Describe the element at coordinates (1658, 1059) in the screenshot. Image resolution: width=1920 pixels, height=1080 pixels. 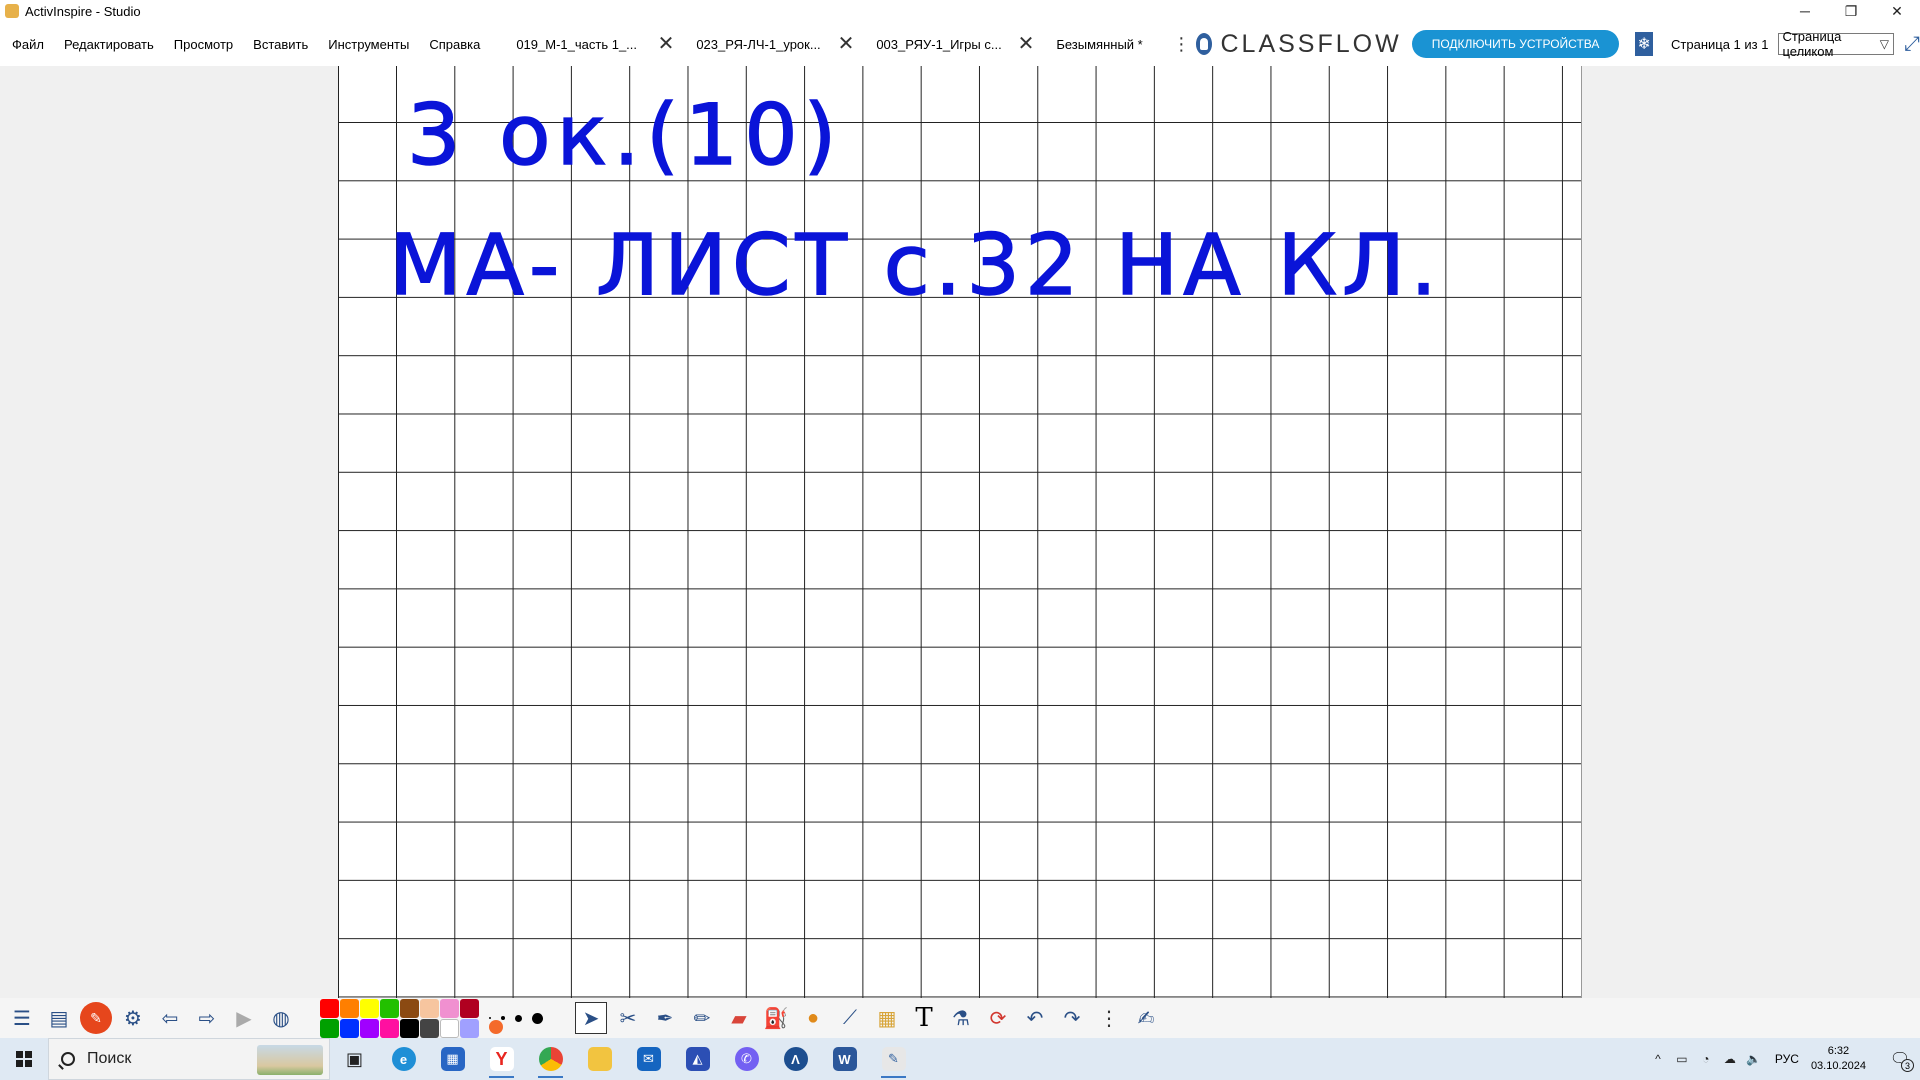
I see `chevron-up-icon: ^` at that location.